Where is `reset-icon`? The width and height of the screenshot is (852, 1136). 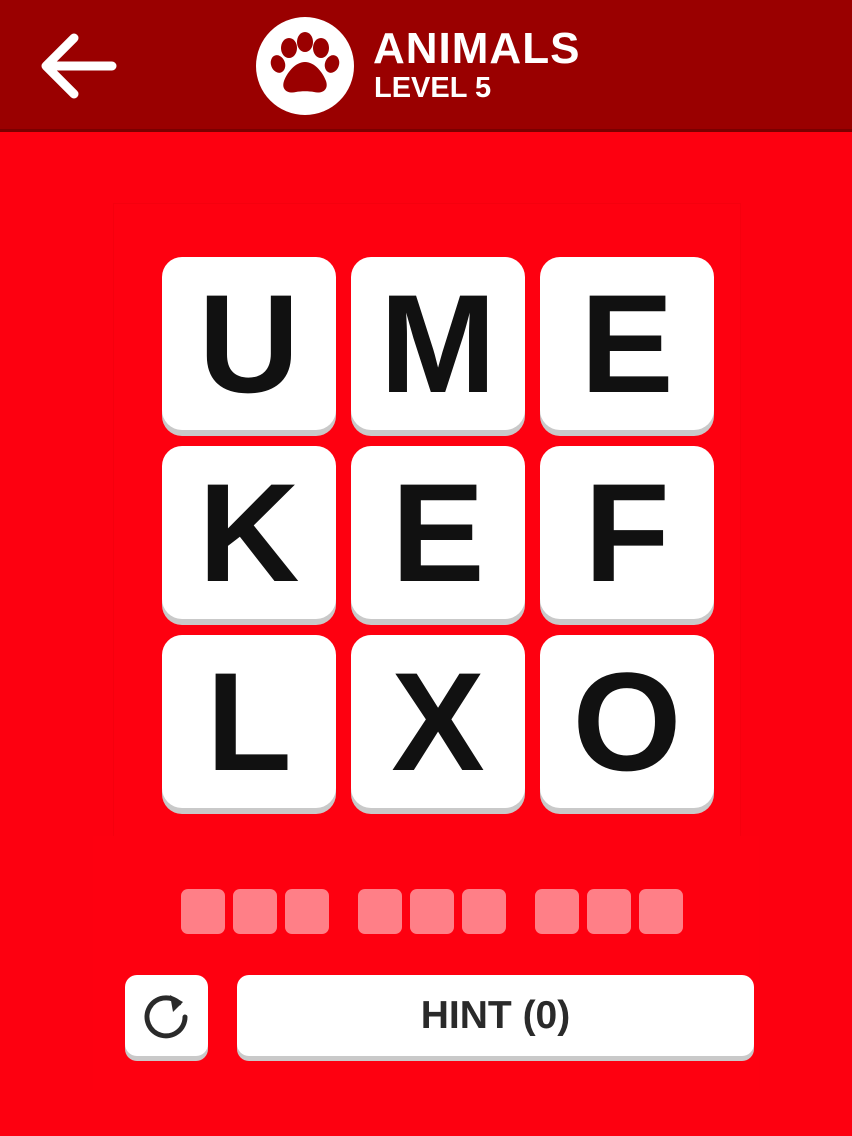
reset-icon is located at coordinates (166, 1017).